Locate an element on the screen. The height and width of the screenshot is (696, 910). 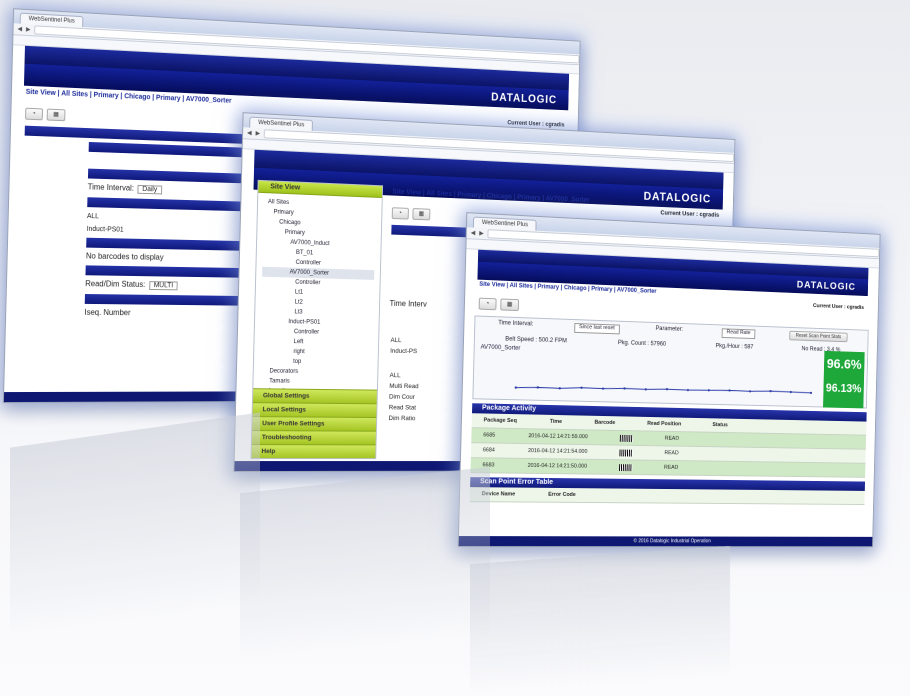
pkg-count: Pkg. Count : 57960 is located at coordinates (642, 344).